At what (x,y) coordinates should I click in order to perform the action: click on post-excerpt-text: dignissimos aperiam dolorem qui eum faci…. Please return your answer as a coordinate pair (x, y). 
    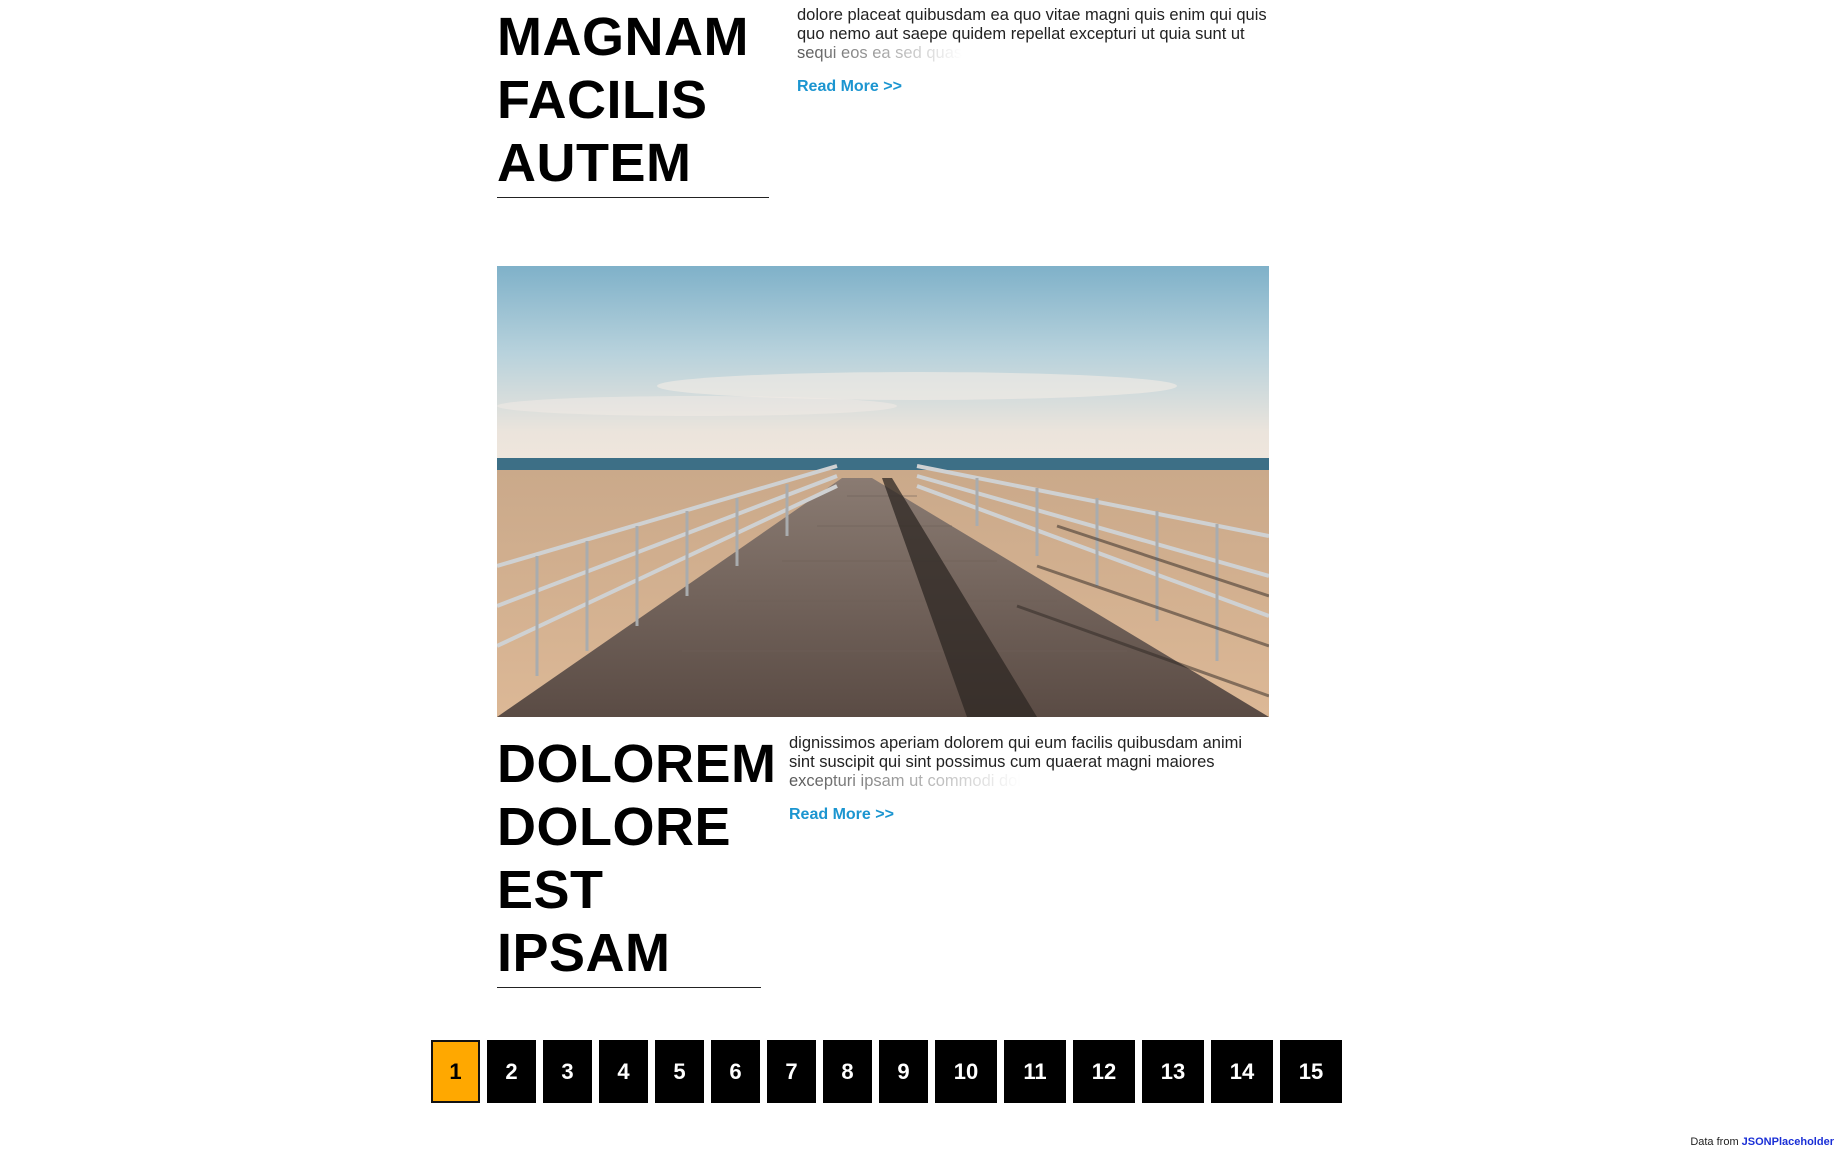
    Looking at the image, I should click on (1016, 752).